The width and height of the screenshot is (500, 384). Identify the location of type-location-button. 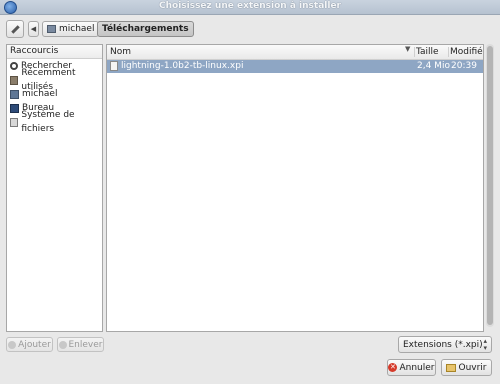
(15, 29).